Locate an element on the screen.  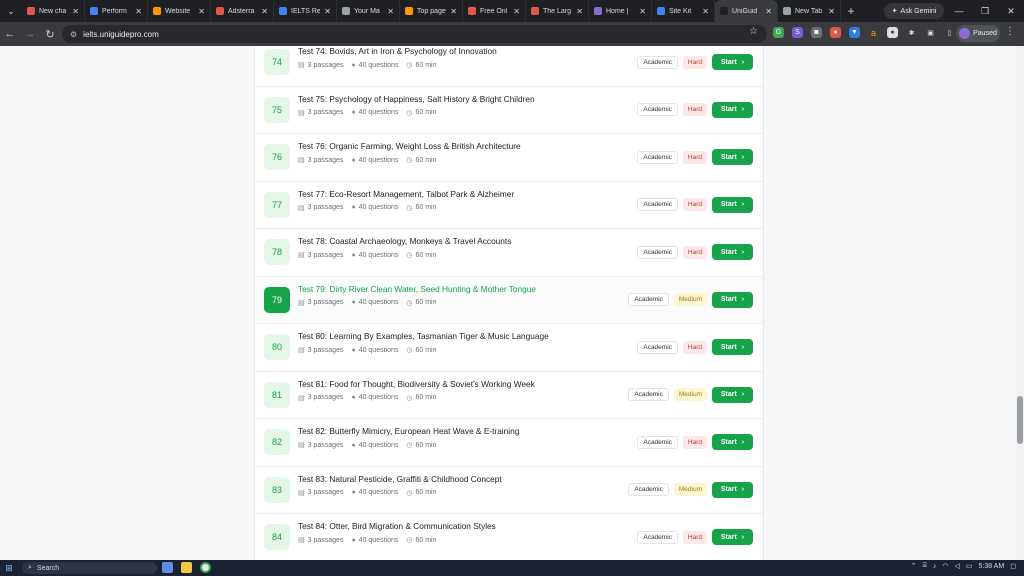
bookmark-star-icon: ☆ is located at coordinates (753, 31).